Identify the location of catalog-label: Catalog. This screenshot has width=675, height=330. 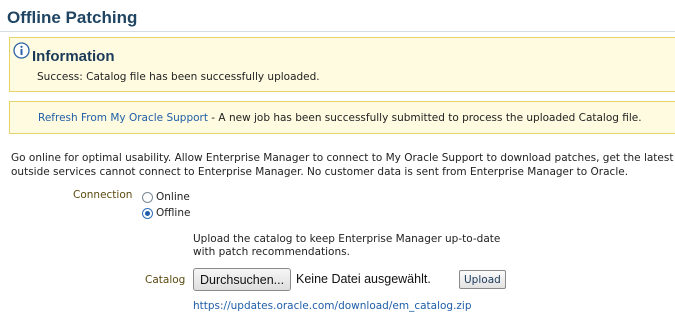
(165, 280).